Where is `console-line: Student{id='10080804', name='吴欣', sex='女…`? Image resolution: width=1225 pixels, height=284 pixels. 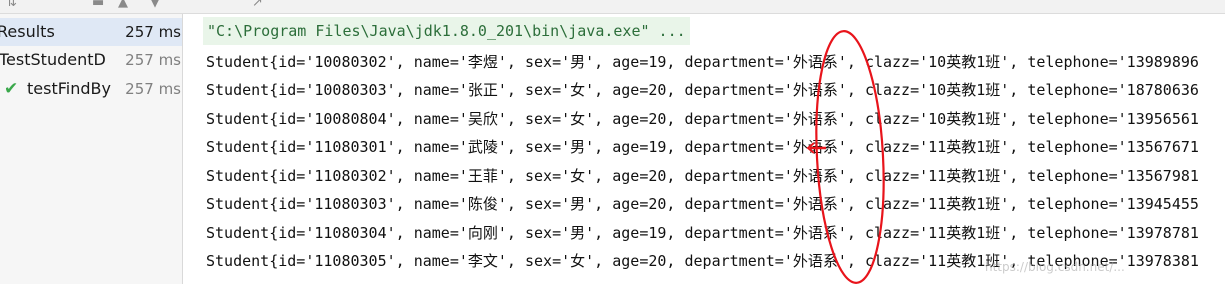
console-line: Student{id='10080804', name='吴欣', sex='女… is located at coordinates (702, 119).